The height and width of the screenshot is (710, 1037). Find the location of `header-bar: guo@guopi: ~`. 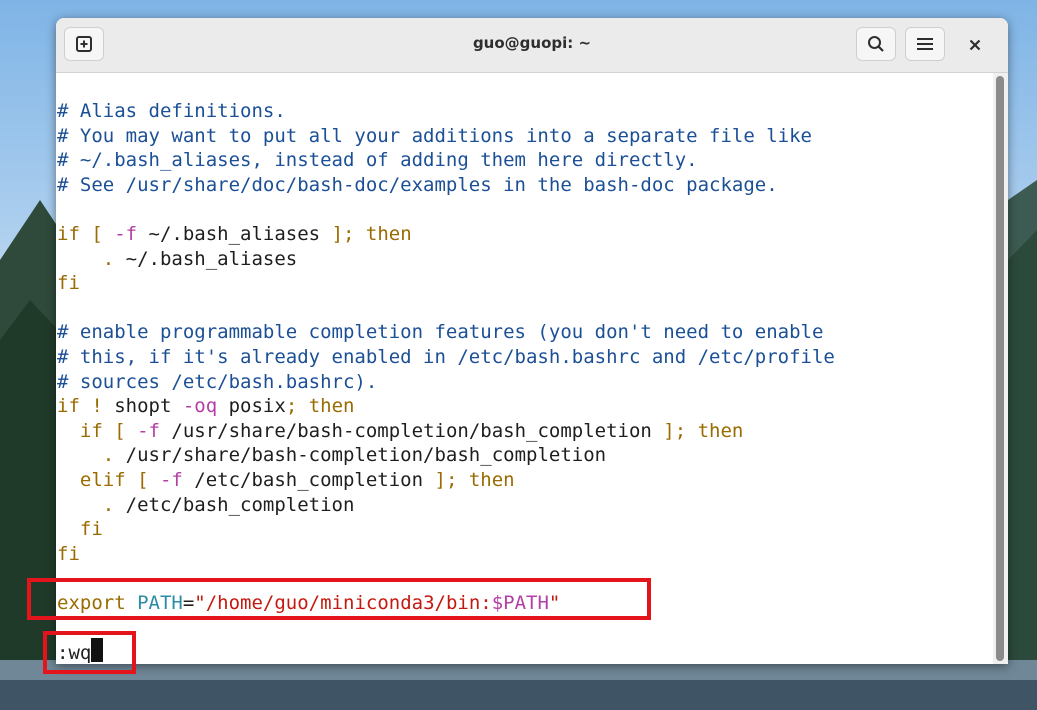

header-bar: guo@guopi: ~ is located at coordinates (532, 45).